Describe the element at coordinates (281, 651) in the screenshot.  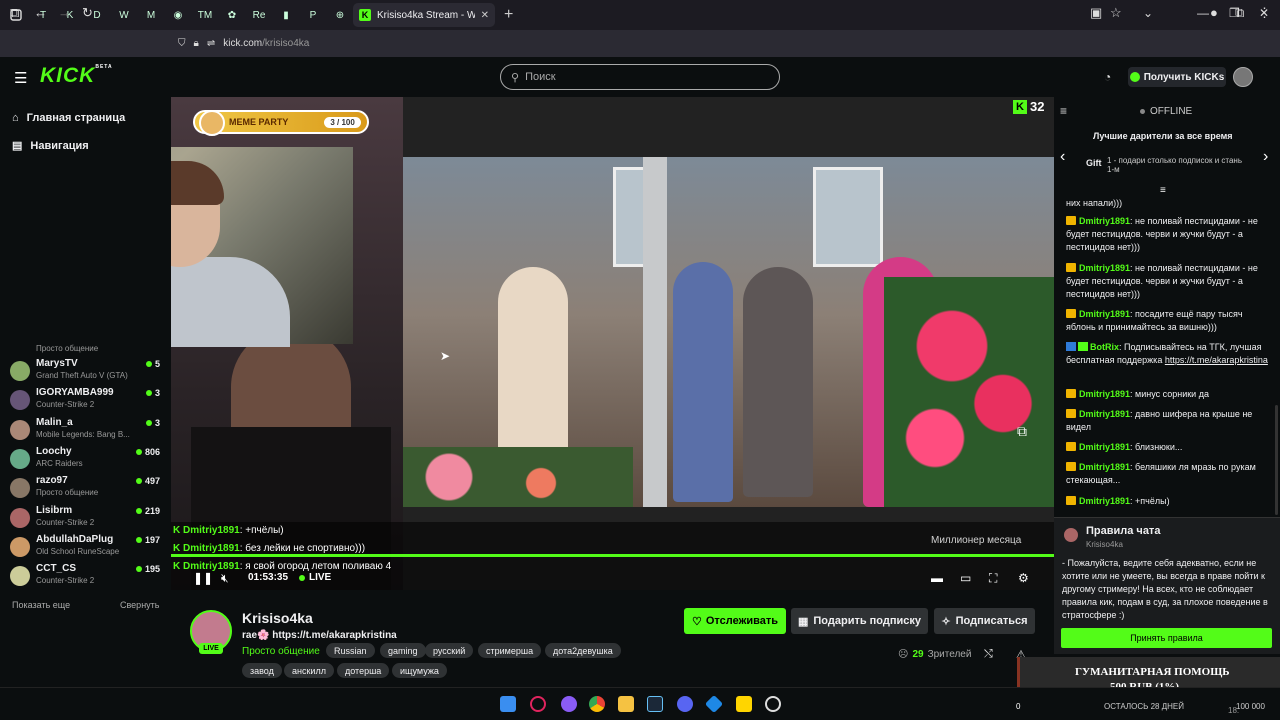
I see `stream-category: Просто общение` at that location.